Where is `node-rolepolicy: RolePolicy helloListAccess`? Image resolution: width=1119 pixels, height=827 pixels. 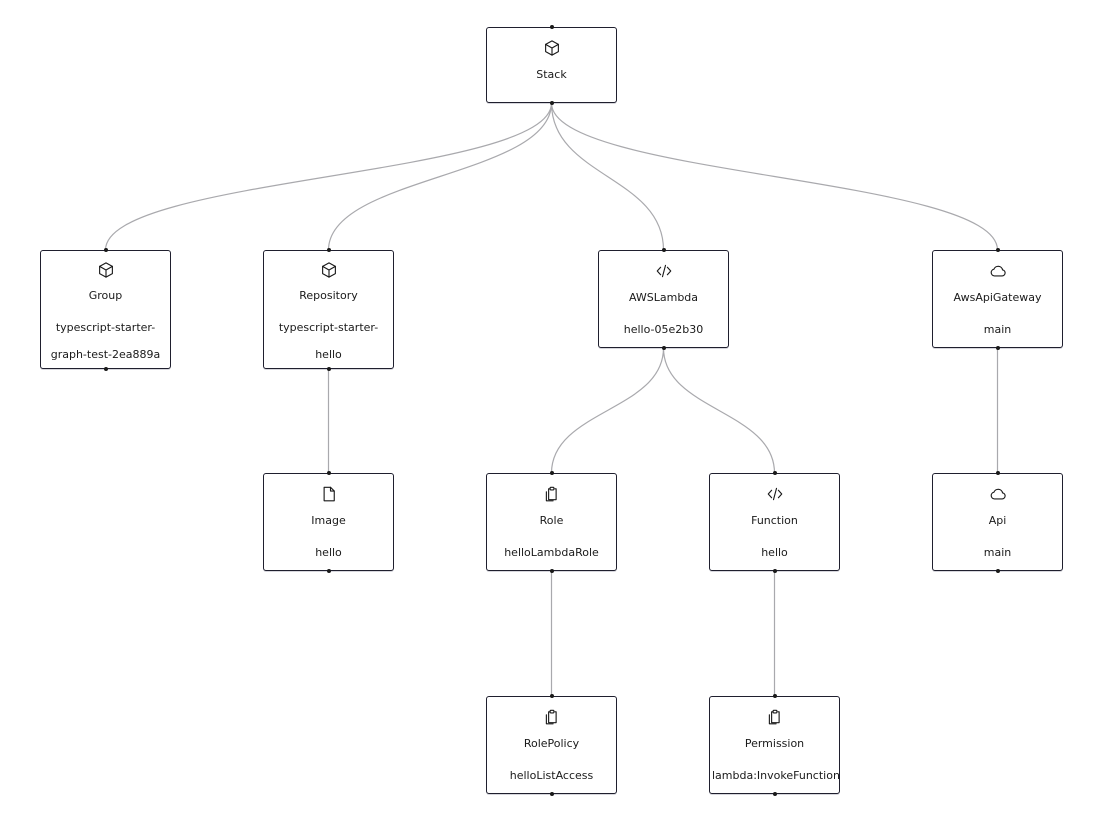
node-rolepolicy: RolePolicy helloListAccess is located at coordinates (551, 745).